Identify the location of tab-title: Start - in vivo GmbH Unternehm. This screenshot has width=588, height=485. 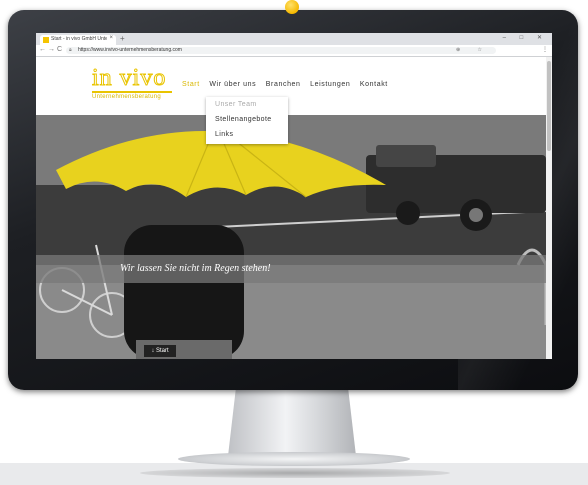
(79, 39).